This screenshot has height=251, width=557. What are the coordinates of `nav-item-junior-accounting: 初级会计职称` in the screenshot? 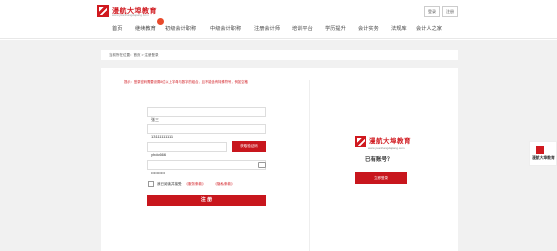 It's located at (180, 29).